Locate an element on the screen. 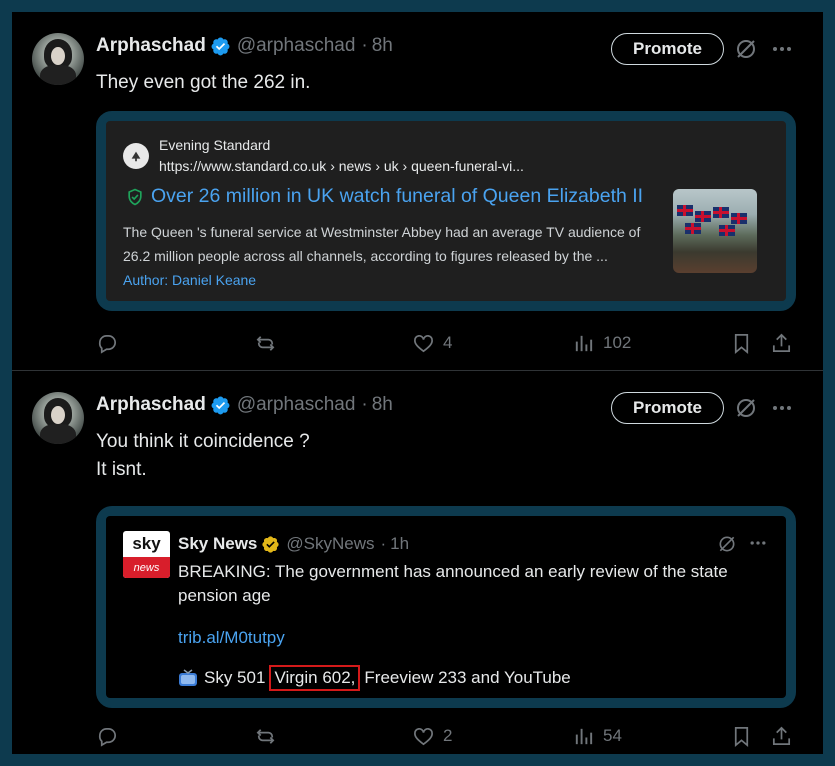 The height and width of the screenshot is (766, 835). post-text-line: They even got the 262 in. is located at coordinates (203, 82).